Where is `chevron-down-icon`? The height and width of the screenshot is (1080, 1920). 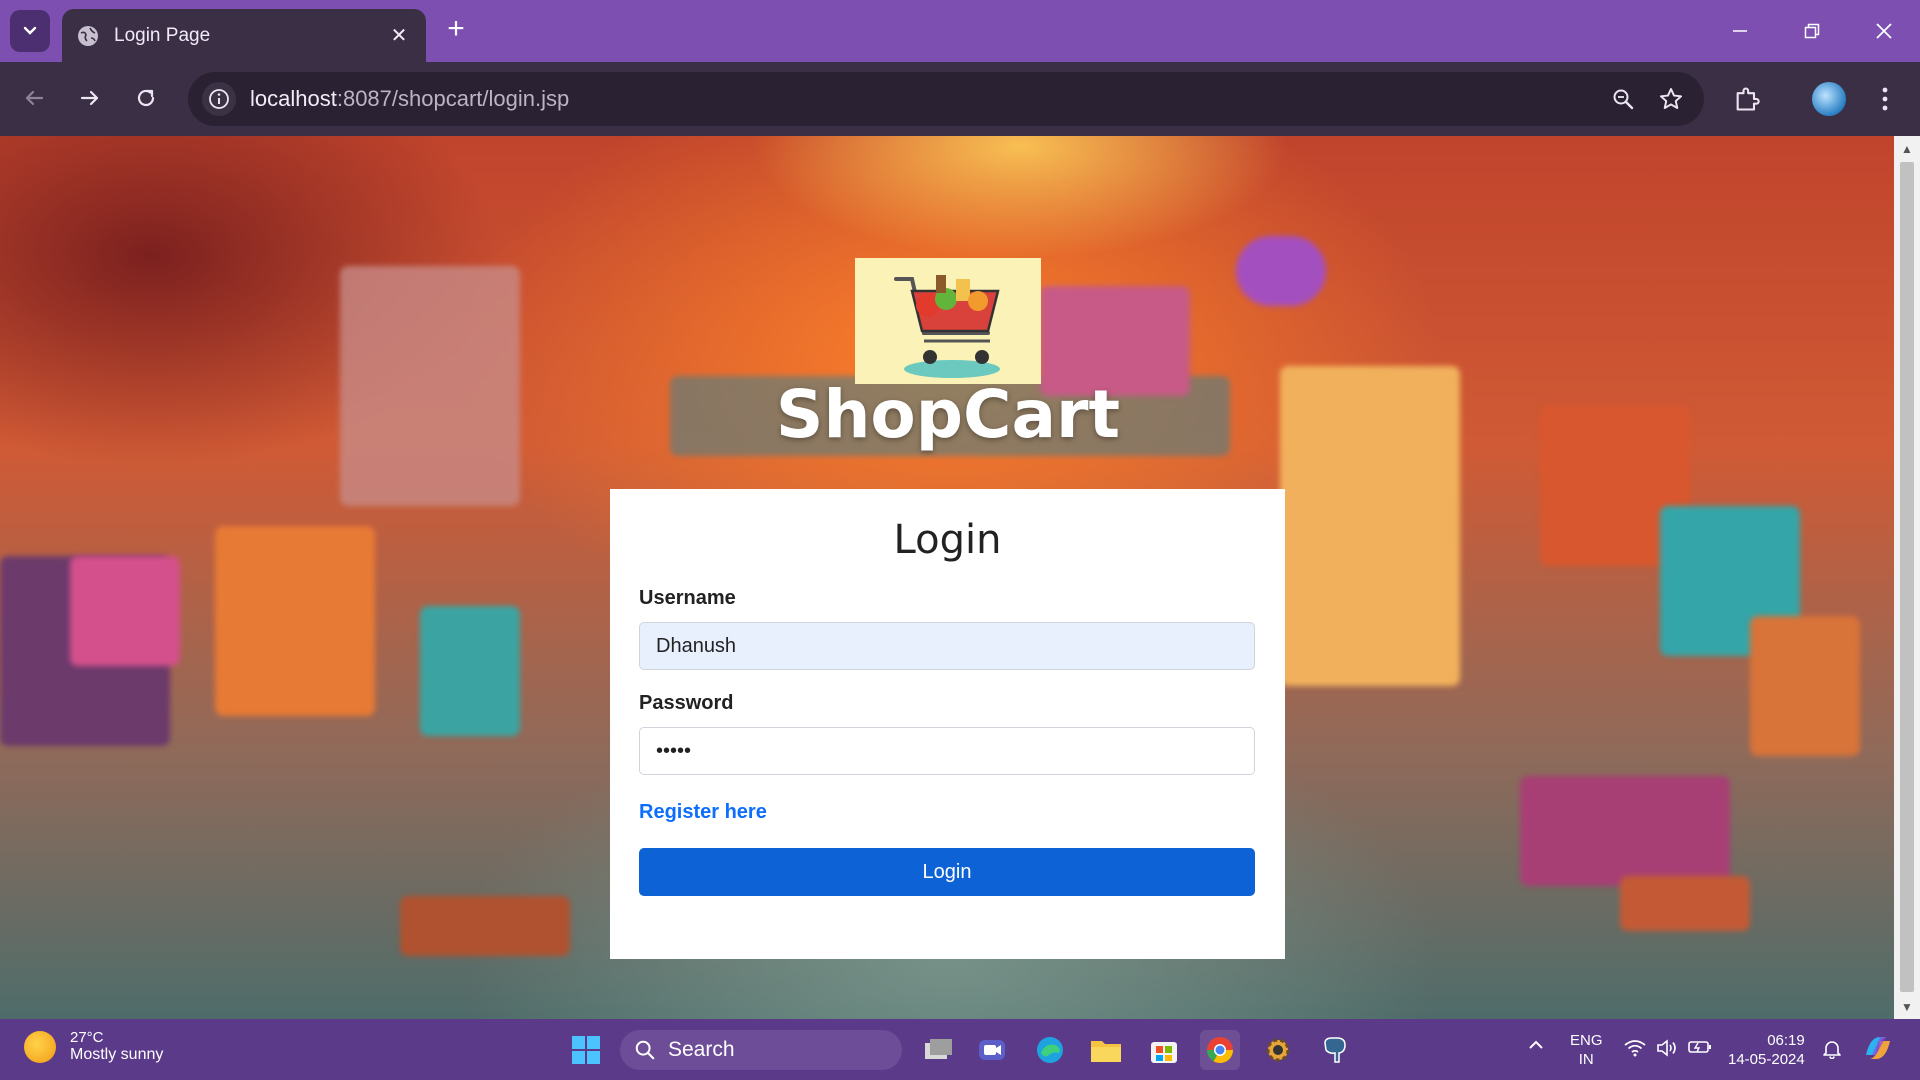
chevron-down-icon is located at coordinates (30, 30).